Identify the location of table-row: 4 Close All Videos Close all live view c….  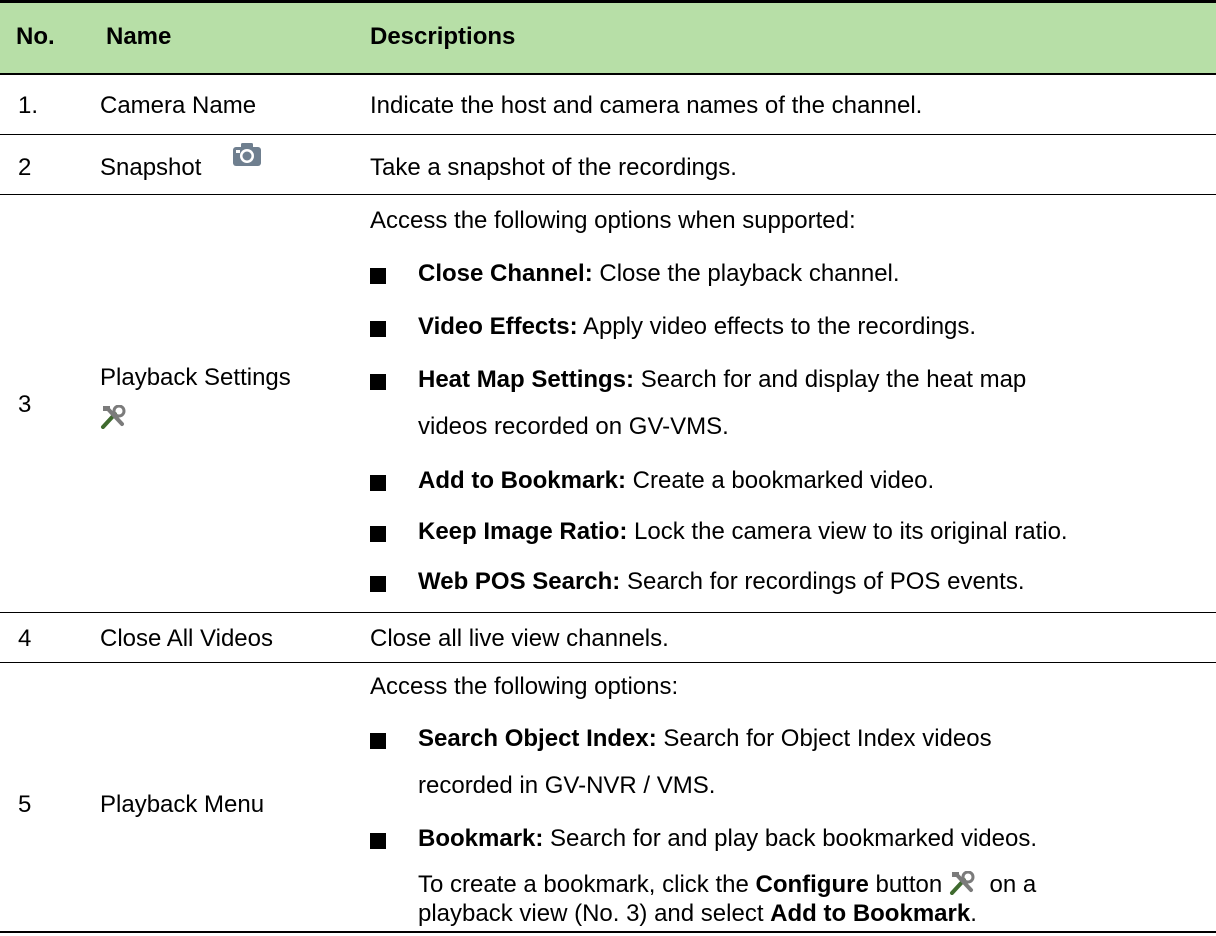
(608, 638).